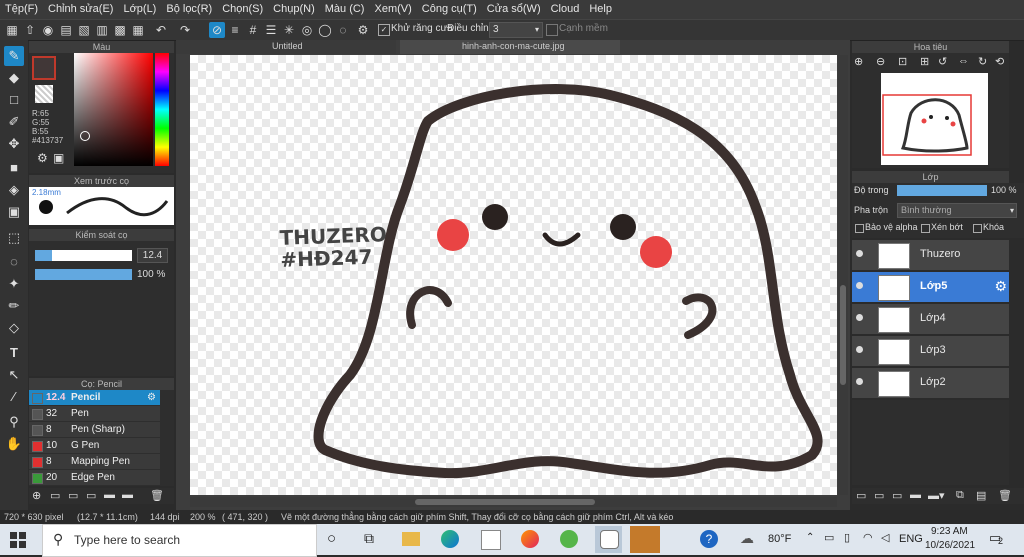 The height and width of the screenshot is (557, 1024). What do you see at coordinates (343, 30) in the screenshot?
I see `curve-ruler-icon: ◌` at bounding box center [343, 30].